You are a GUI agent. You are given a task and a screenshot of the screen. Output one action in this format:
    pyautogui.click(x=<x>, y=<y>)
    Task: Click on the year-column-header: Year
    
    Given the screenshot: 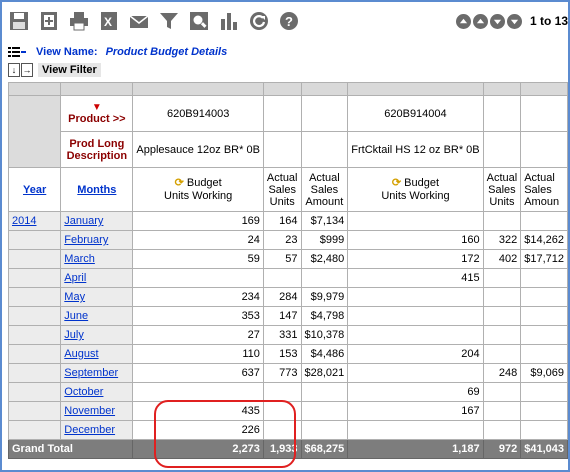 What is the action you would take?
    pyautogui.click(x=35, y=189)
    